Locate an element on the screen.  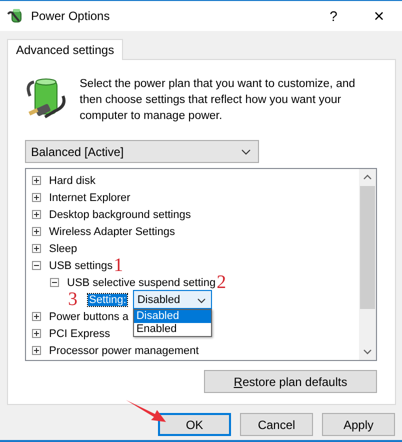
annotation-number: 2 is located at coordinates (221, 283).